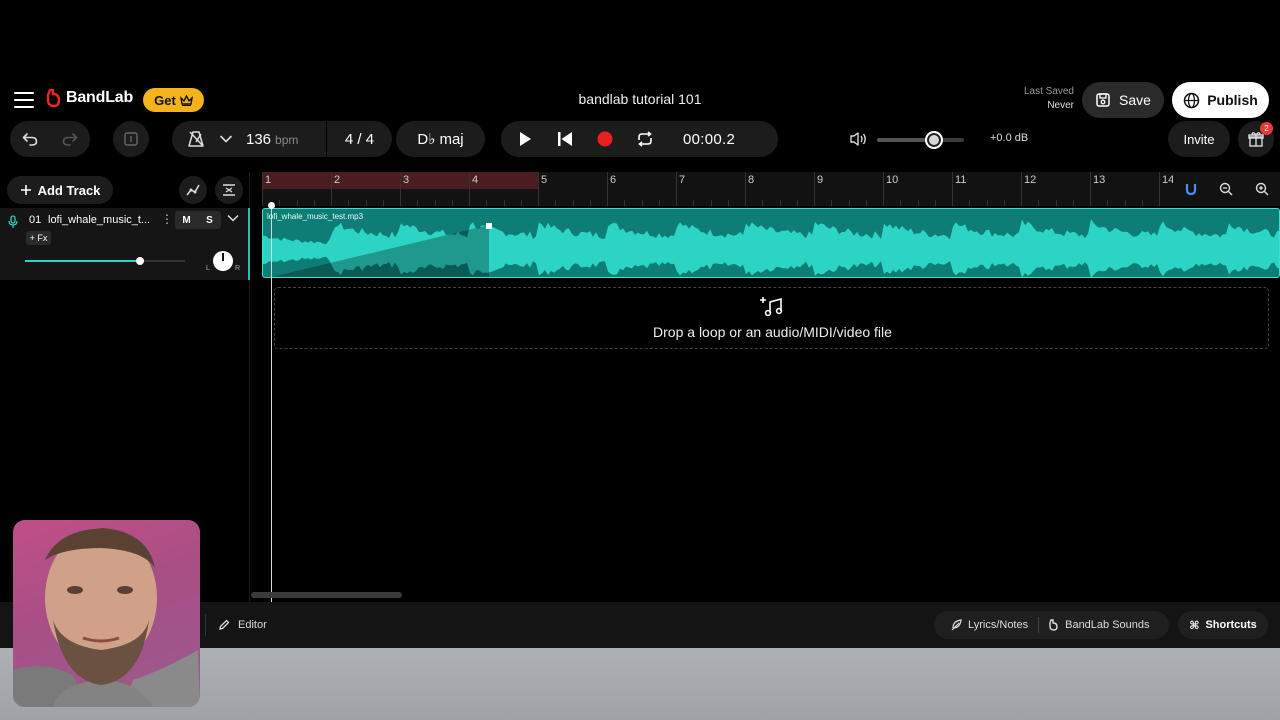 Image resolution: width=1280 pixels, height=720 pixels. What do you see at coordinates (956, 625) in the screenshot?
I see `feather-icon` at bounding box center [956, 625].